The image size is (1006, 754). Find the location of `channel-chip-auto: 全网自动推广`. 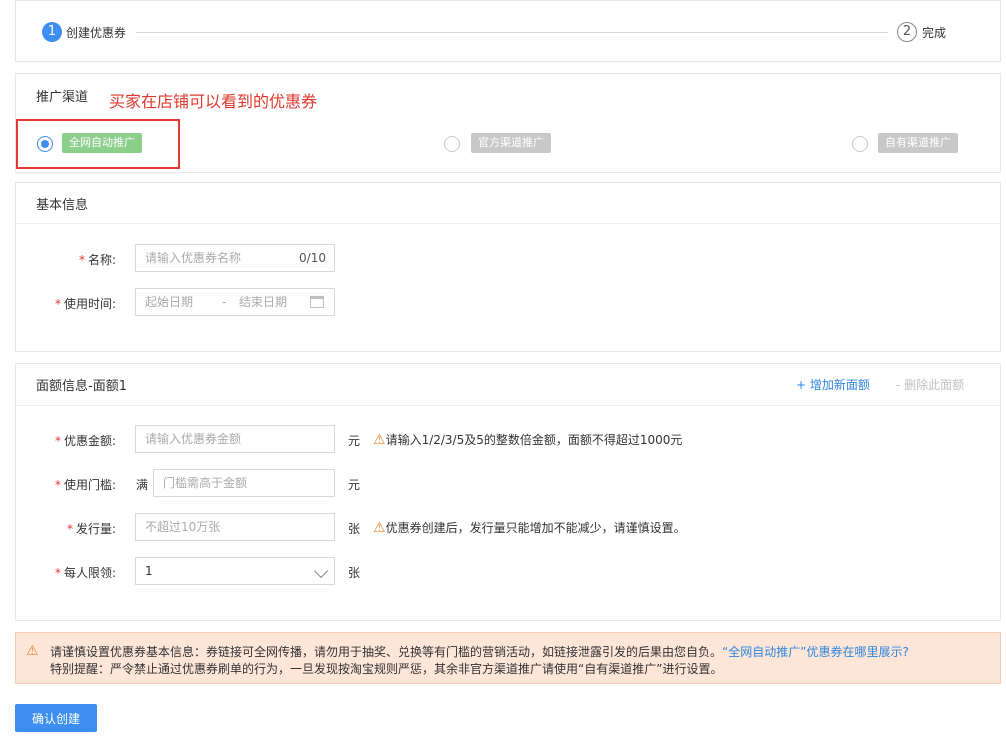

channel-chip-auto: 全网自动推广 is located at coordinates (102, 143).